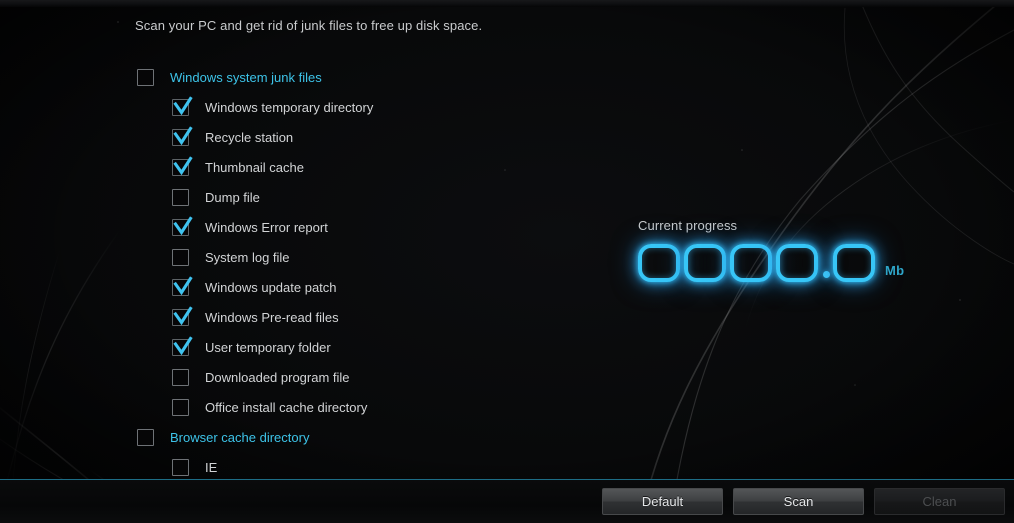  I want to click on tree-row: Downloaded program file, so click(280, 377).